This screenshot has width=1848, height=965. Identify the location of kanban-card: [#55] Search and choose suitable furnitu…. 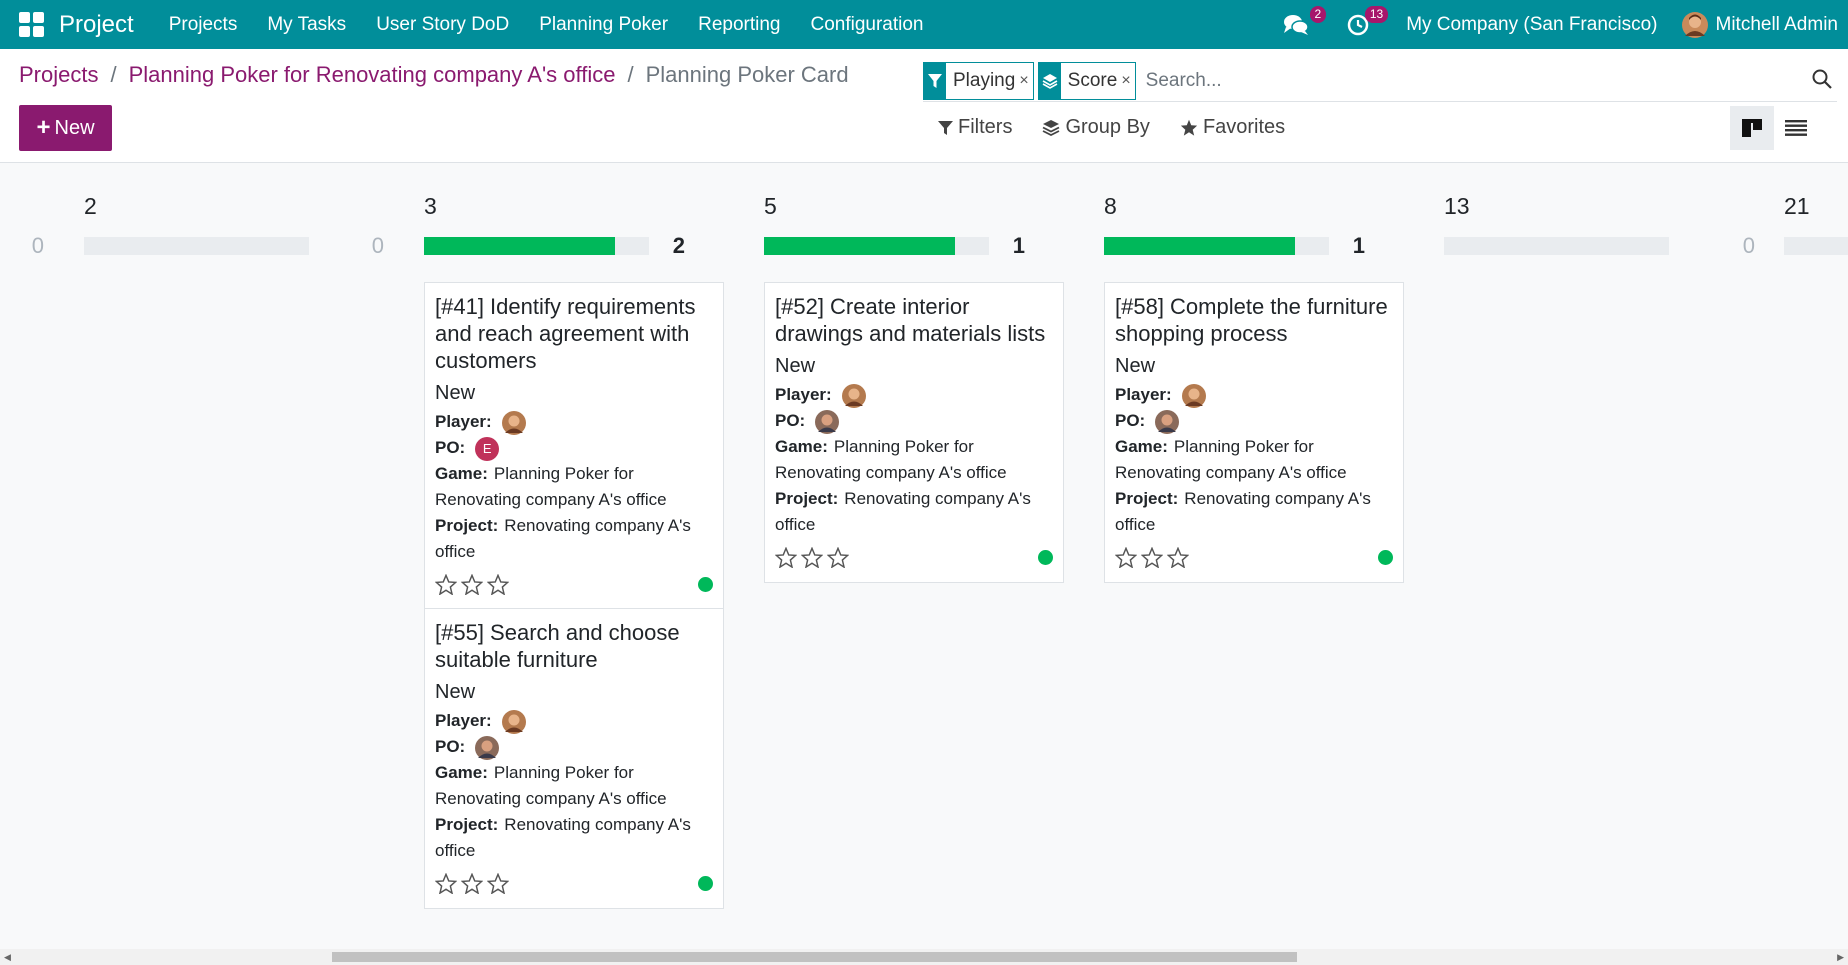
(574, 758).